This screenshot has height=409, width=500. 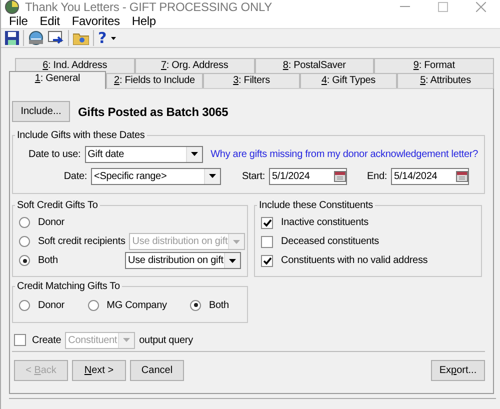 I want to click on menu-item: Edit, so click(x=50, y=21).